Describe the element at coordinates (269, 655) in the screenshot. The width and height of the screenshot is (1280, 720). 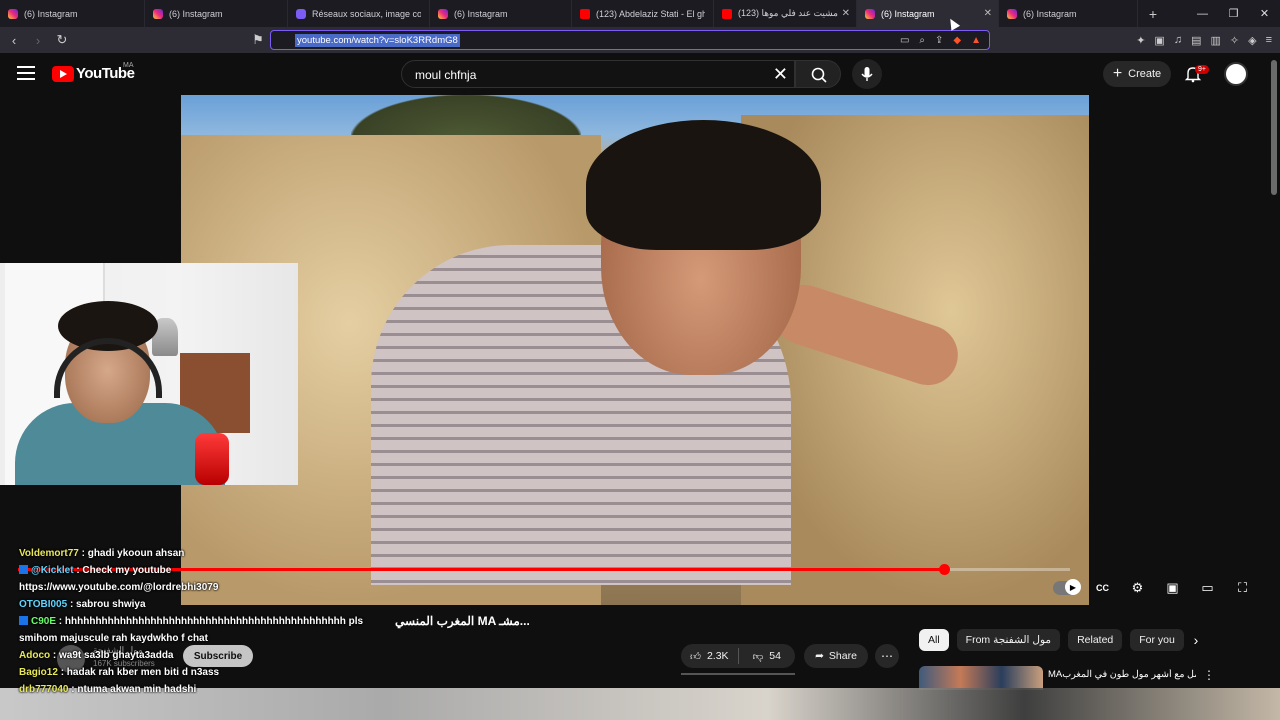
I see `chat-message: Adoco : wa9t sa3lb ghayta3adda` at that location.